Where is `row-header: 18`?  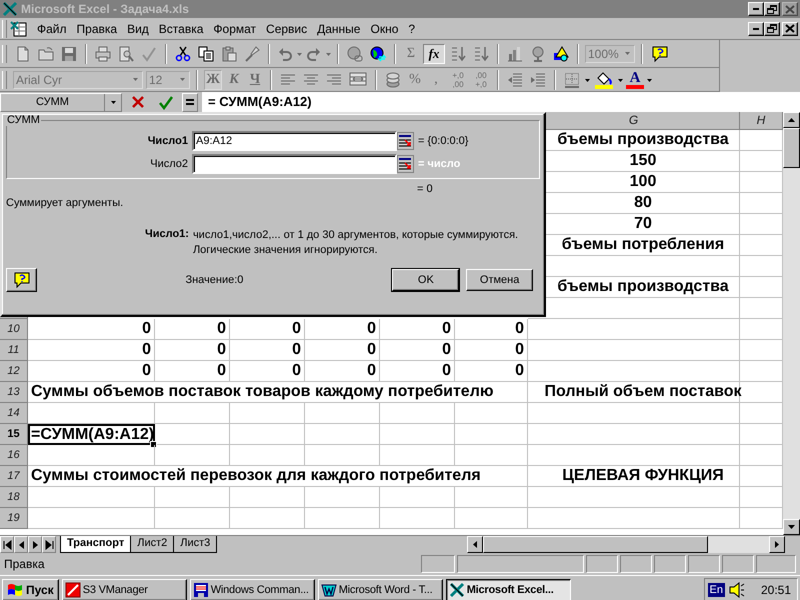
row-header: 18 is located at coordinates (14, 497).